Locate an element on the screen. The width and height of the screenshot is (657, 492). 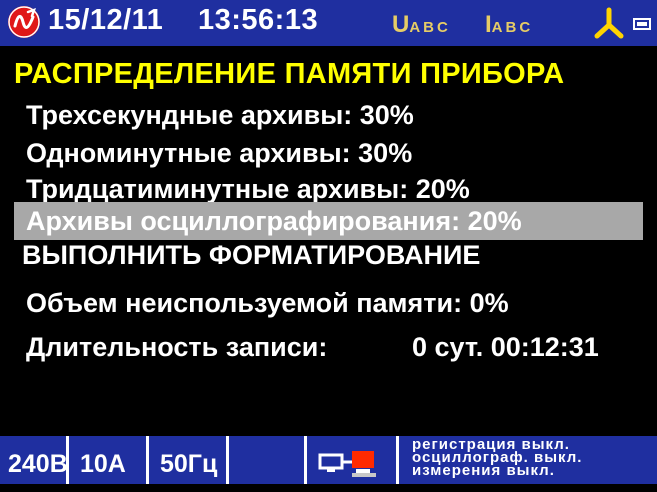
record-duration-label: Длительность записи: is located at coordinates (177, 347).